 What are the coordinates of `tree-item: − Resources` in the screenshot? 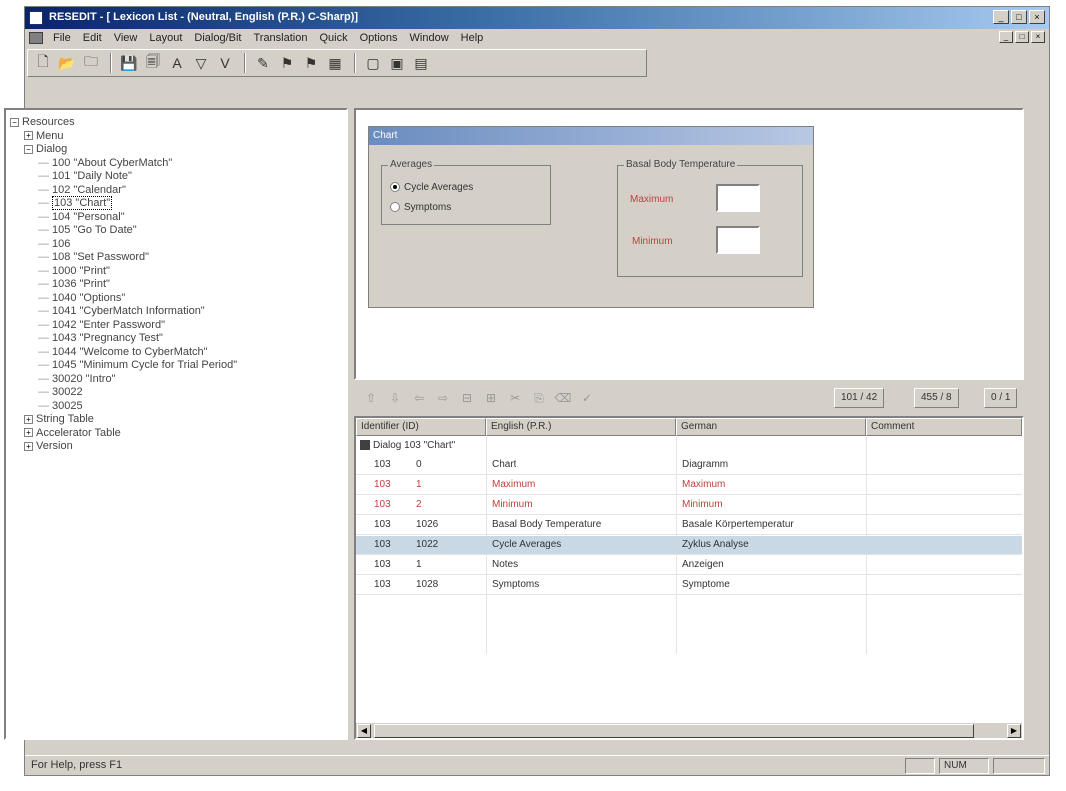 It's located at (42, 122).